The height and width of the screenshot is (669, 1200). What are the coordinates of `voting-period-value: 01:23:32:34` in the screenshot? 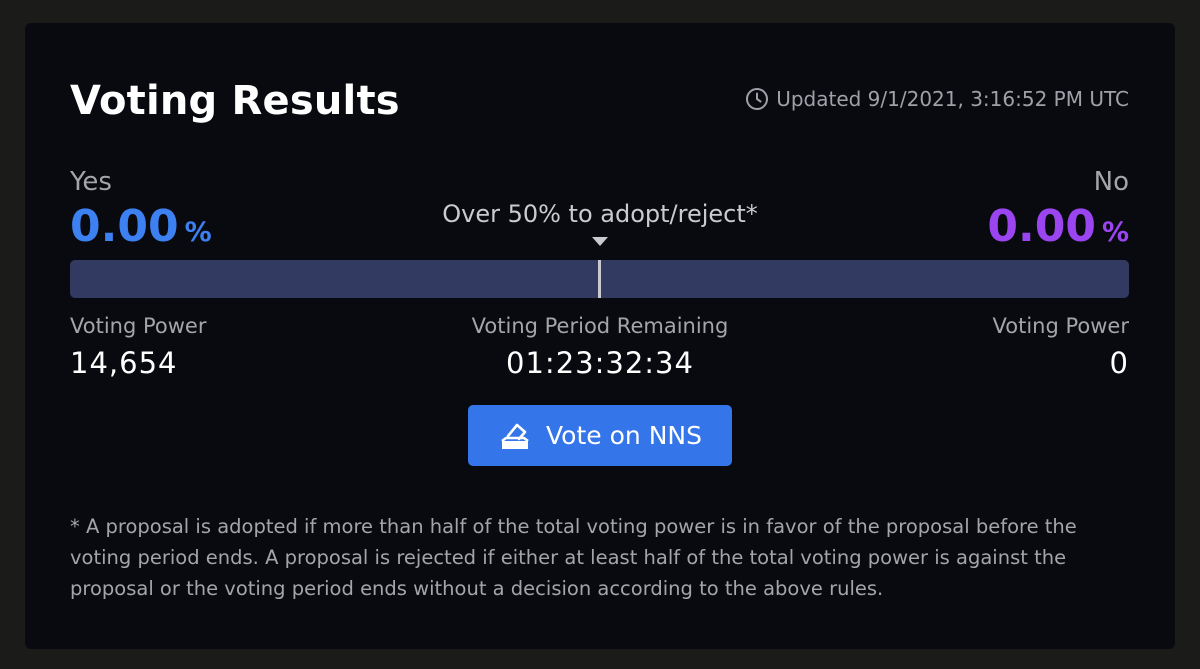 It's located at (600, 363).